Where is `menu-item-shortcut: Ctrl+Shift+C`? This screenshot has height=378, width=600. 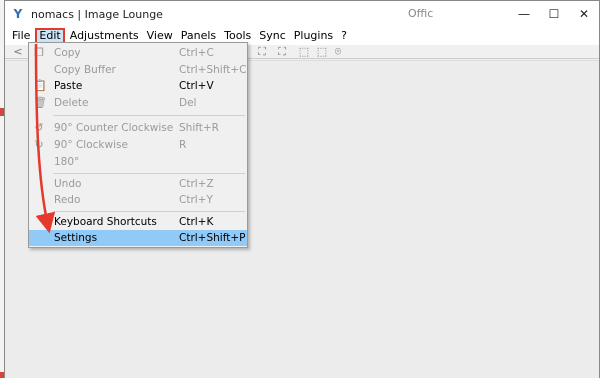
menu-item-shortcut: Ctrl+Shift+C is located at coordinates (213, 70).